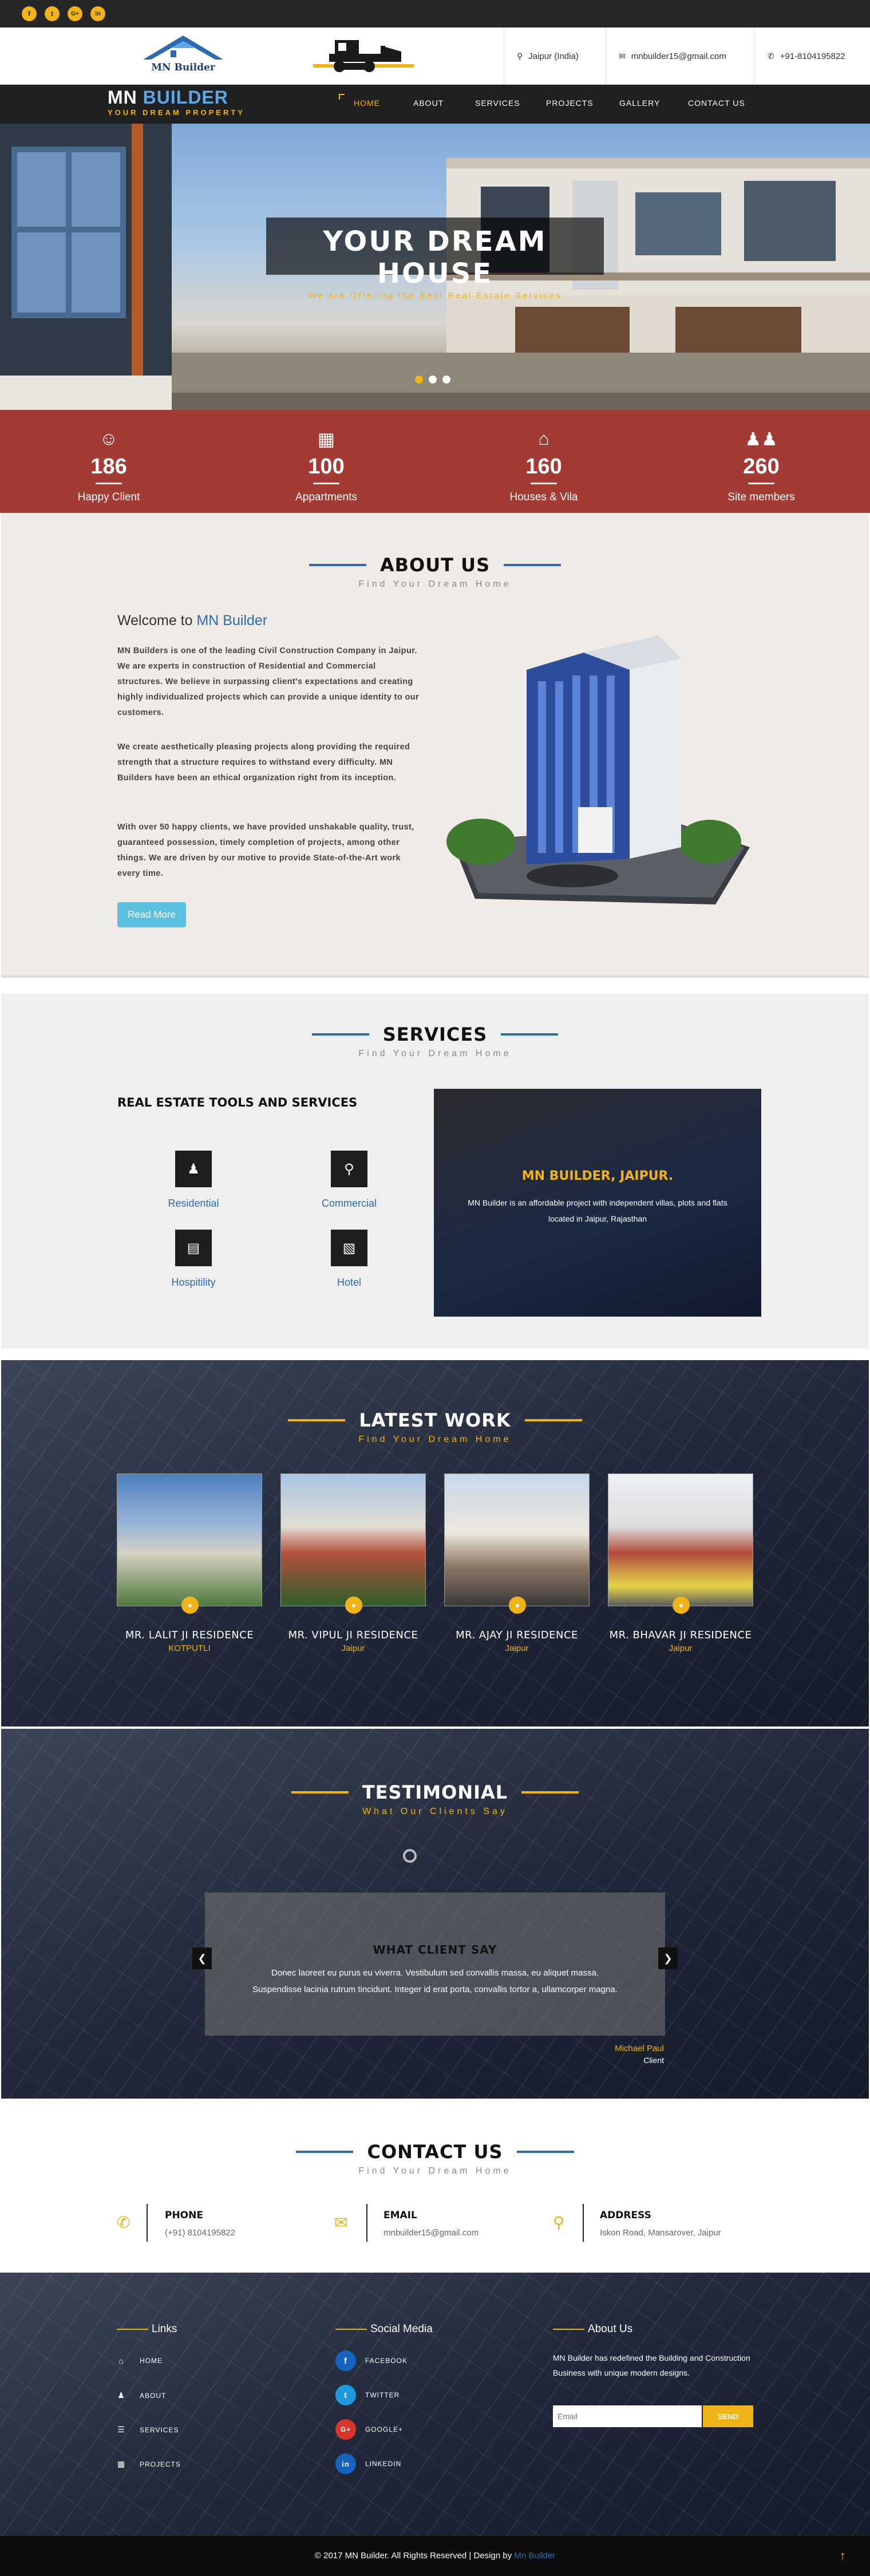  Describe the element at coordinates (141, 2395) in the screenshot. I see `footer-link-about: ♟ ABOUT` at that location.